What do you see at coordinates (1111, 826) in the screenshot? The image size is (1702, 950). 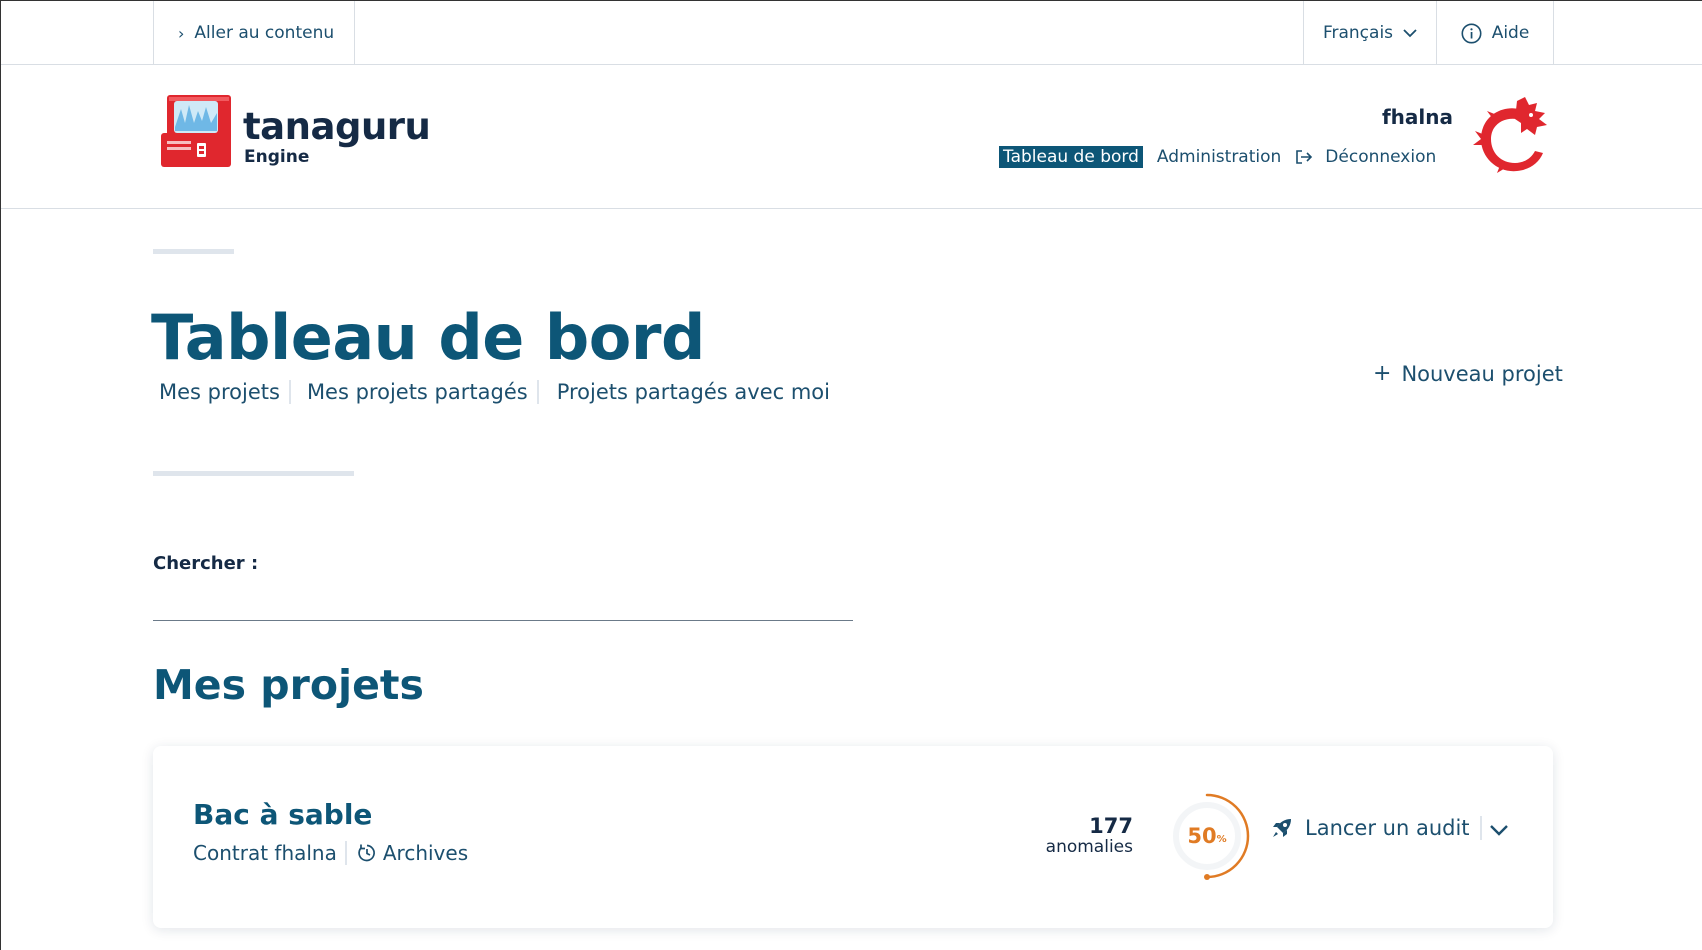 I see `anomalies-number: 177` at bounding box center [1111, 826].